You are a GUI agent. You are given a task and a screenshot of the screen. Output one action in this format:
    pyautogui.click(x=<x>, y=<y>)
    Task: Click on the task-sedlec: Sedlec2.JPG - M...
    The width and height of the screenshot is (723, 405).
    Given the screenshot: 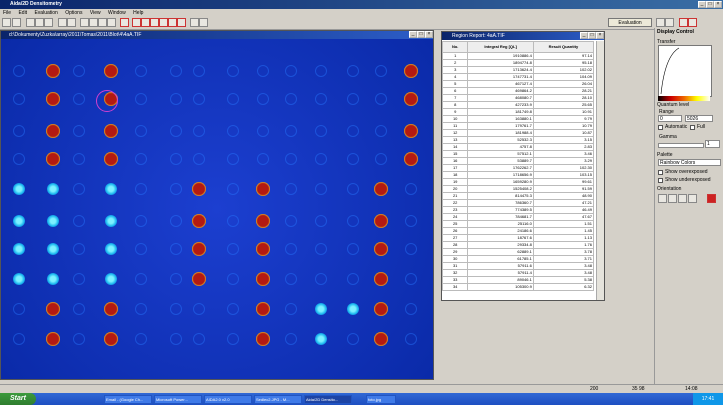 What is the action you would take?
    pyautogui.click(x=278, y=399)
    